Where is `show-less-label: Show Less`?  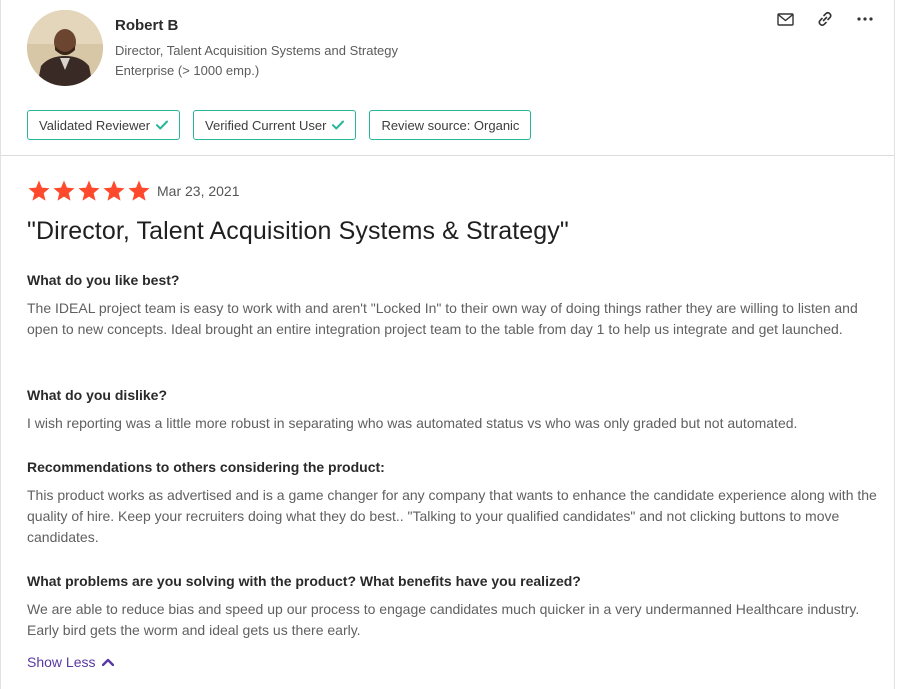
show-less-label: Show Less is located at coordinates (61, 662).